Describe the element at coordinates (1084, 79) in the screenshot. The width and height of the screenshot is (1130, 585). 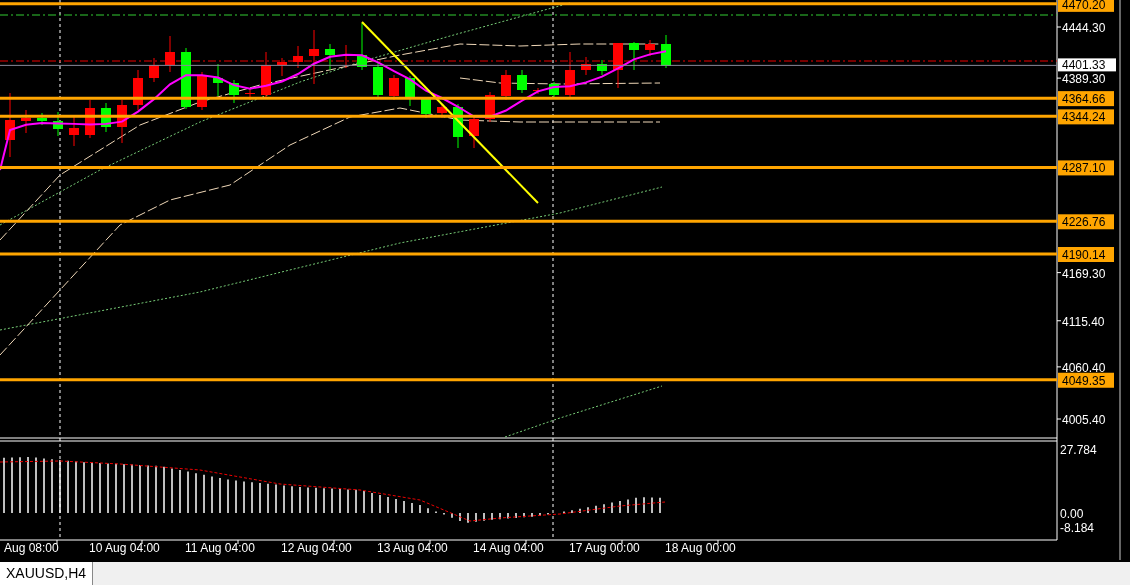
I see `price-axis-label: 4389.30` at that location.